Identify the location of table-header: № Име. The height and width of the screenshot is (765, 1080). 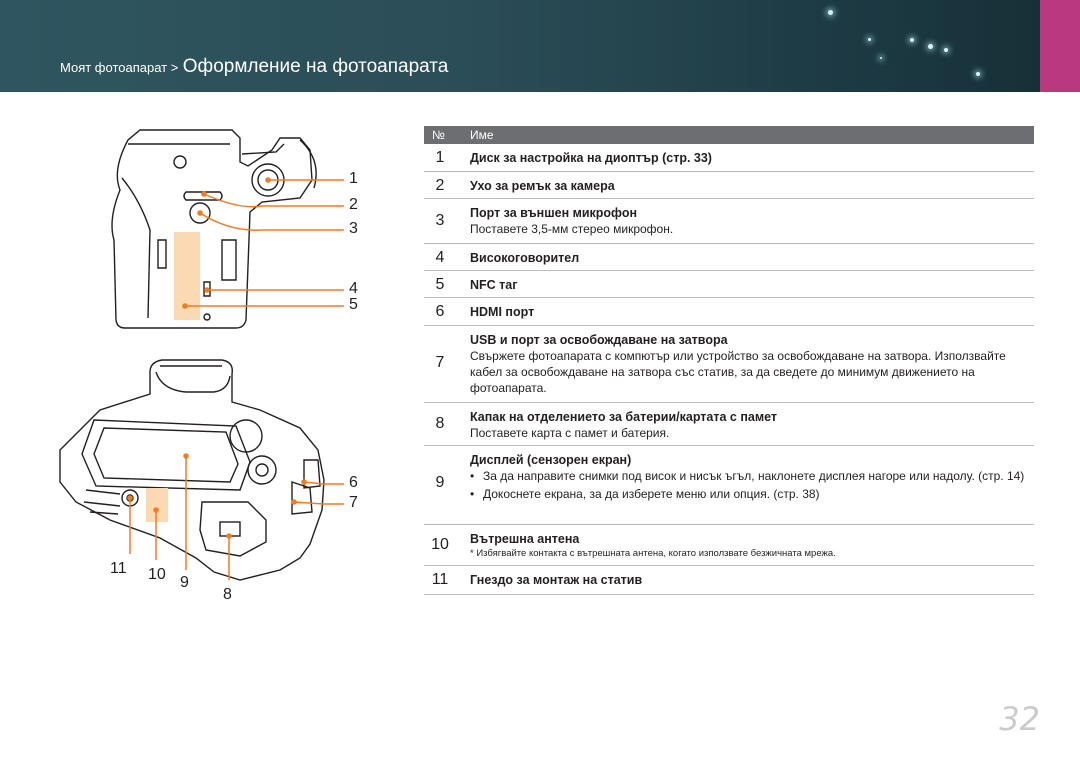
(729, 135).